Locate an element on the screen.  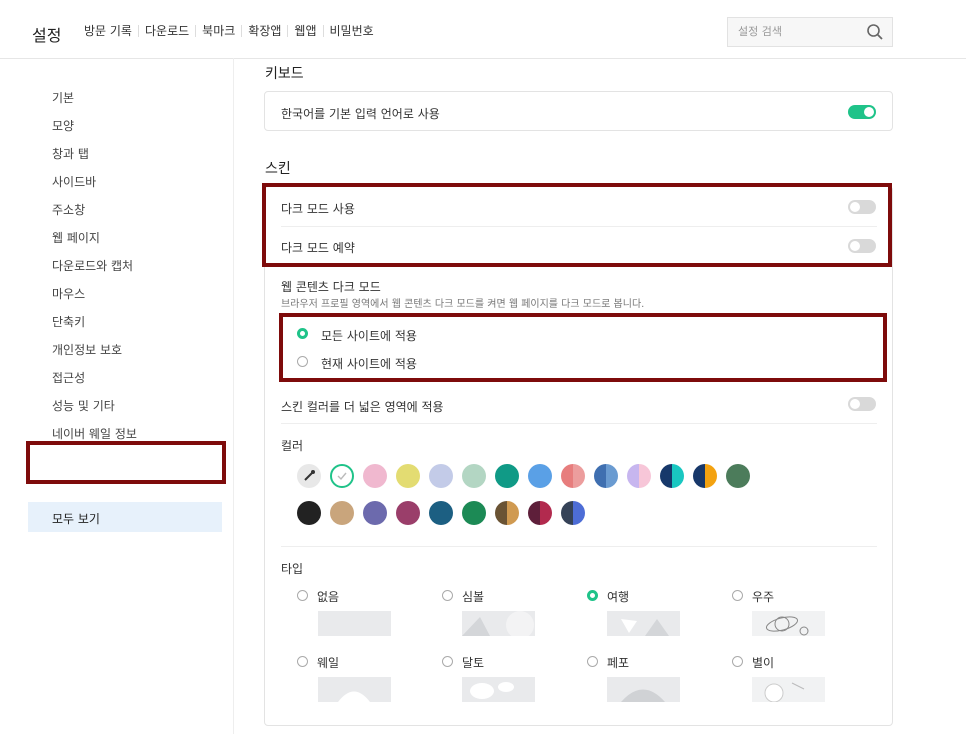
highlight-box-dark-mode is located at coordinates (577, 225).